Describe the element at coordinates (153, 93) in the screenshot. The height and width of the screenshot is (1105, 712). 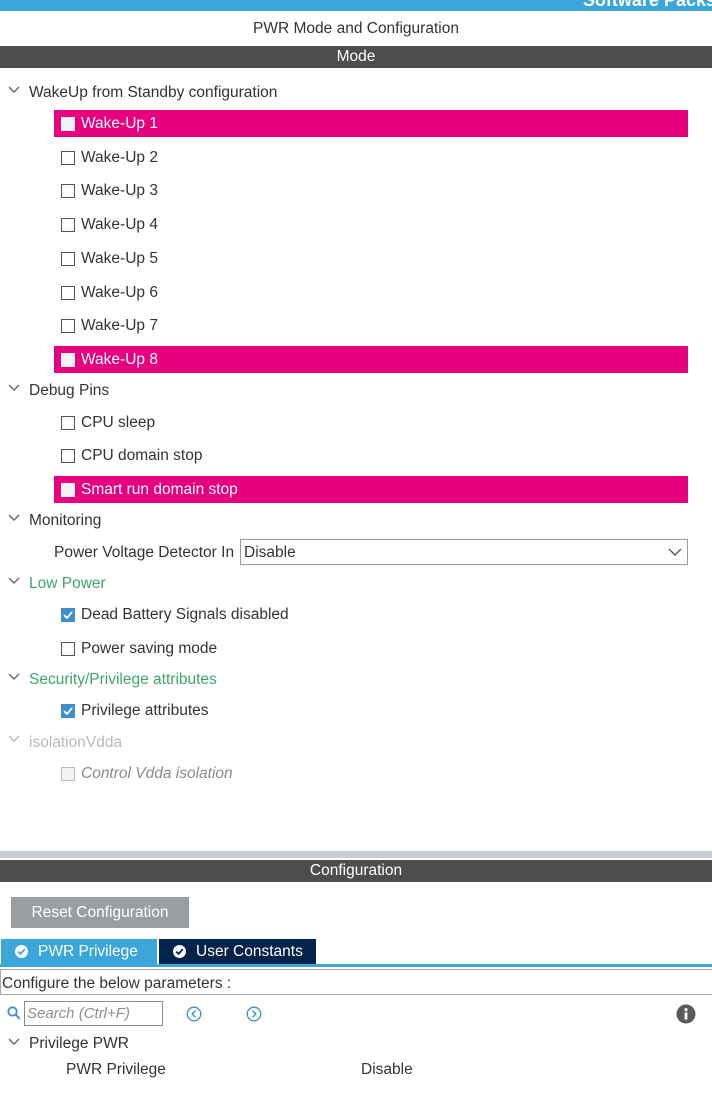
I see `section-wakeup-title: WakeUp from Standby configuration` at that location.